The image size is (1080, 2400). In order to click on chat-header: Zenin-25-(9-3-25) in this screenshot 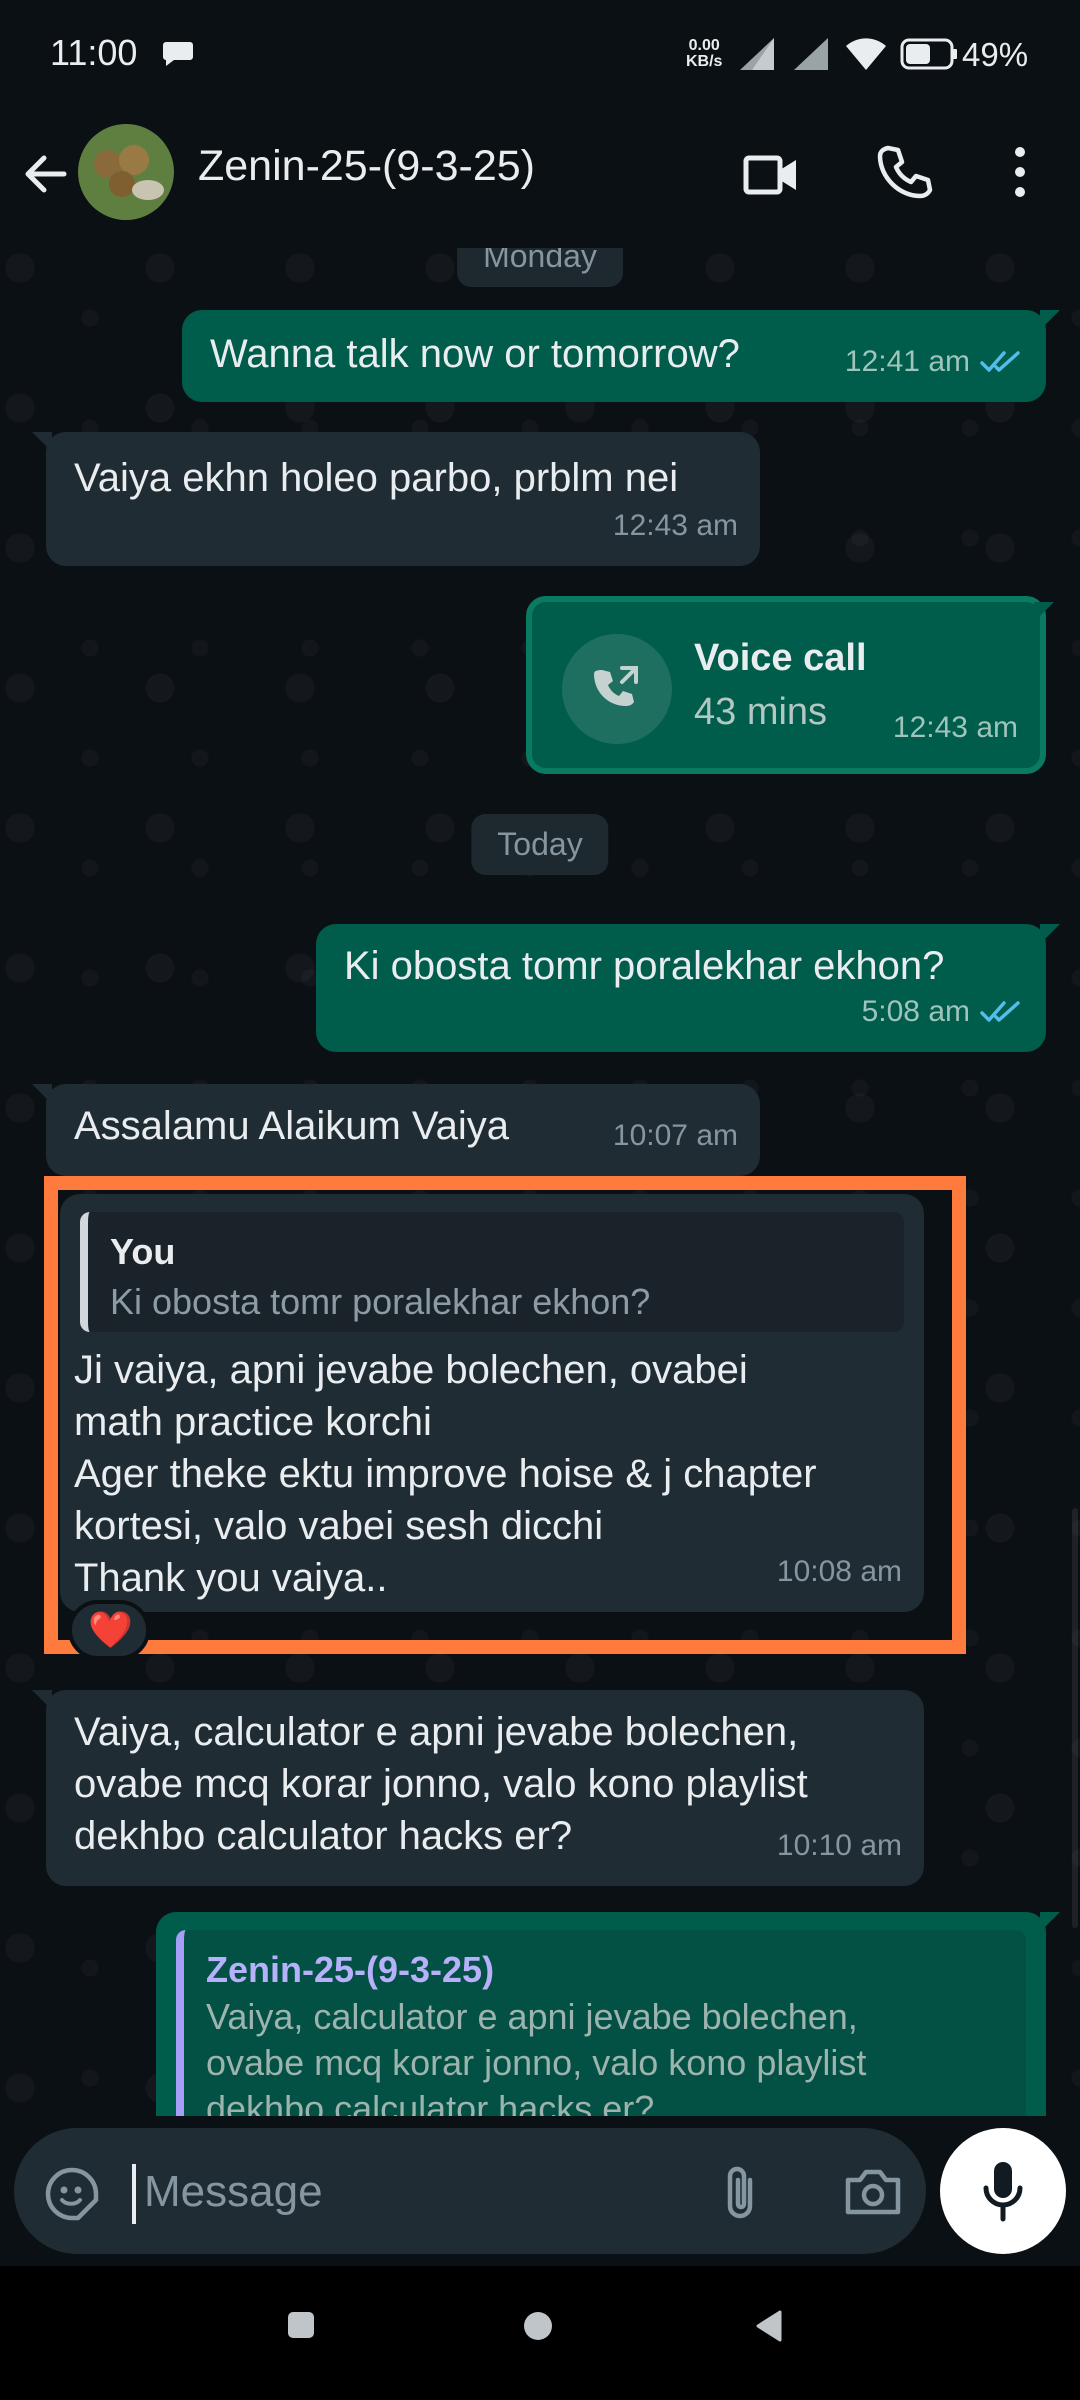, I will do `click(540, 179)`.